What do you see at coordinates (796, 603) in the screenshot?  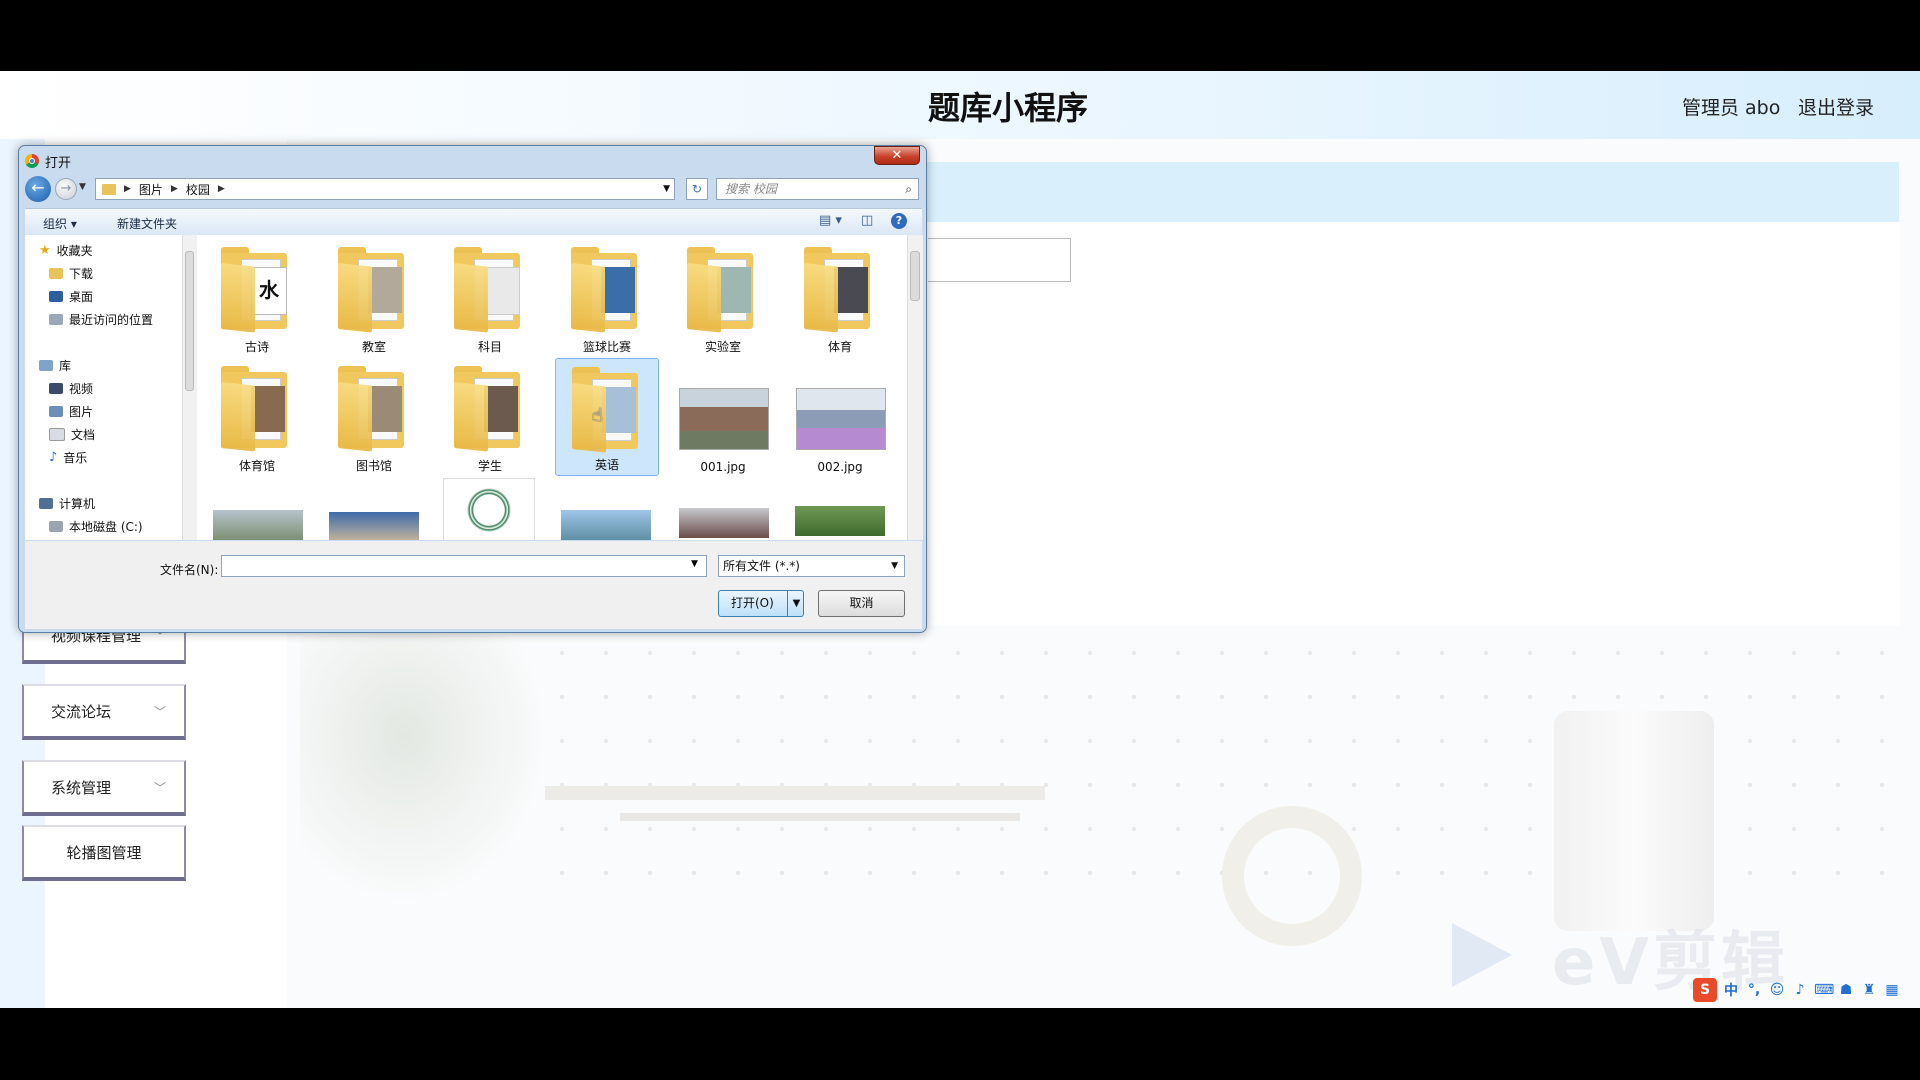 I see `open-split-dropdown-icon: ▼` at bounding box center [796, 603].